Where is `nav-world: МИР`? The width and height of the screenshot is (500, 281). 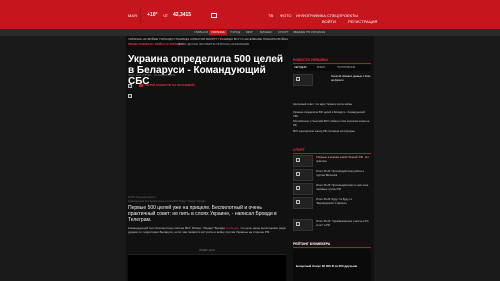
nav-world: МИР is located at coordinates (249, 32).